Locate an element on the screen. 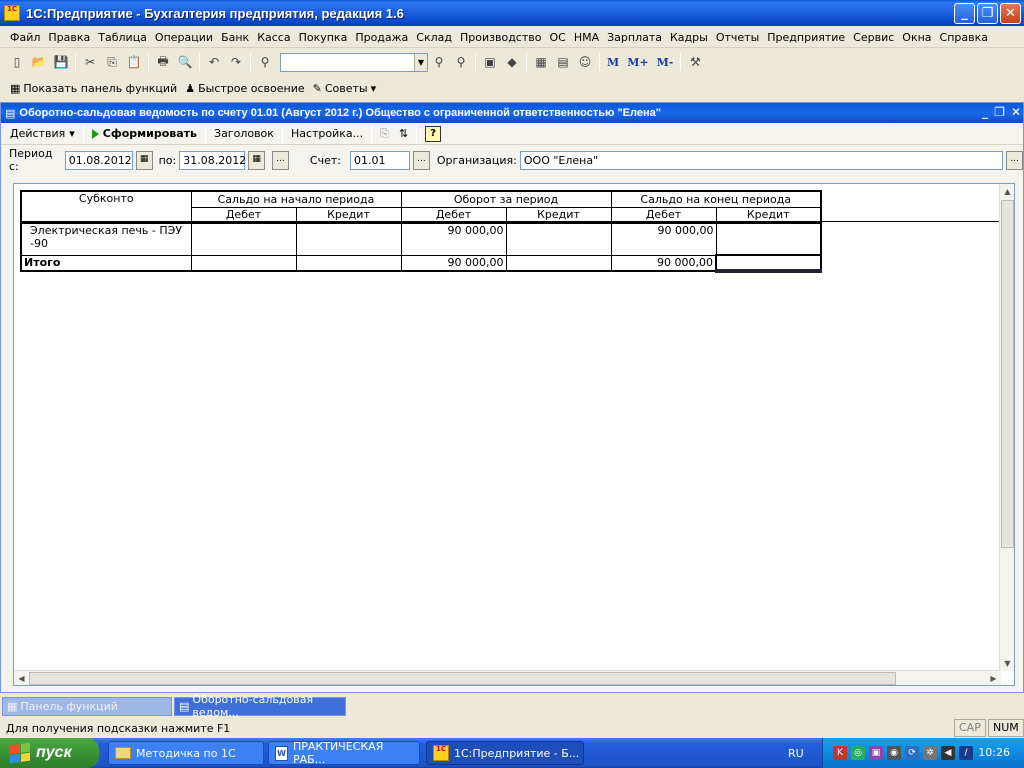 The image size is (1024, 768). period-from-field: 01.08.2012 is located at coordinates (98, 160).